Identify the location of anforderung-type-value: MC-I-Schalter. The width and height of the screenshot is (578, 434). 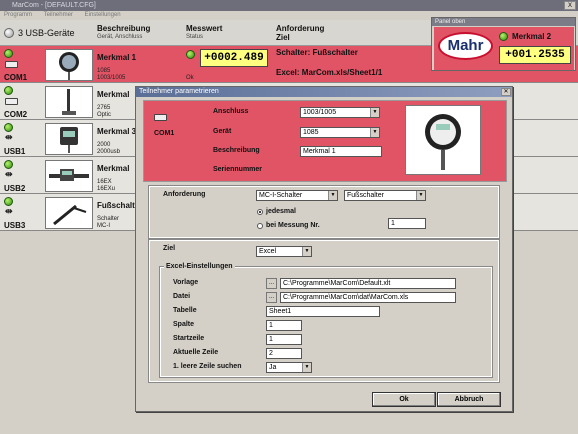
(281, 195).